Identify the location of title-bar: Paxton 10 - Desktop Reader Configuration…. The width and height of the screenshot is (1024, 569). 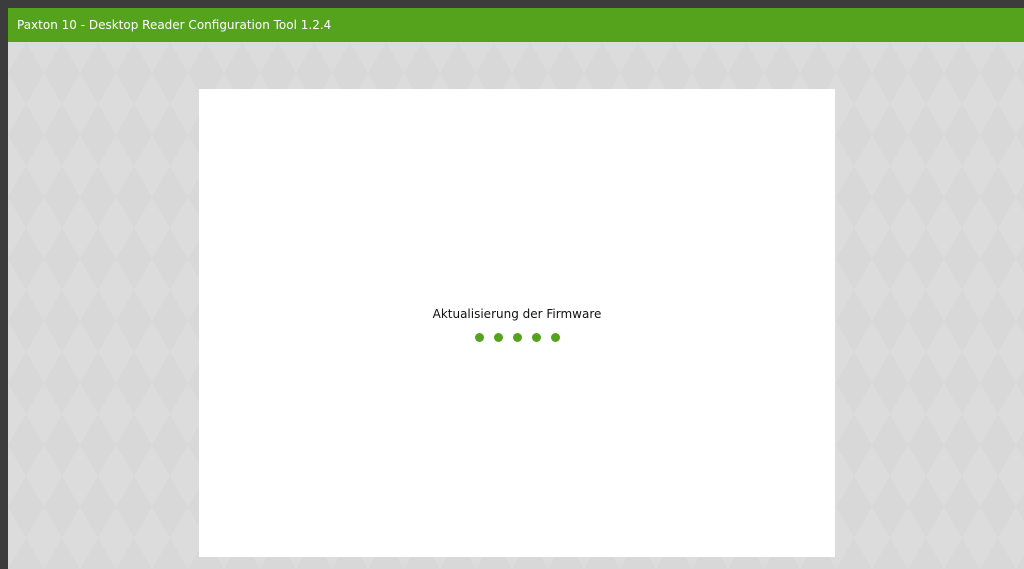
(516, 25).